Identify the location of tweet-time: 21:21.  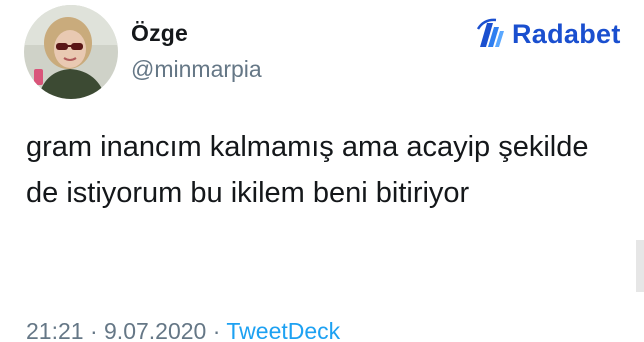
(55, 330).